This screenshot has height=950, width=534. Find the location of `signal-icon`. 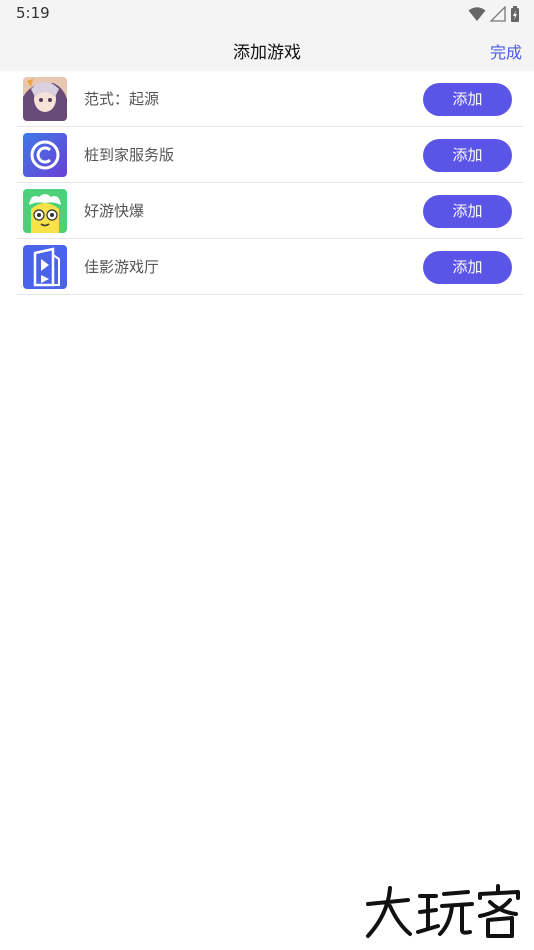

signal-icon is located at coordinates (498, 14).